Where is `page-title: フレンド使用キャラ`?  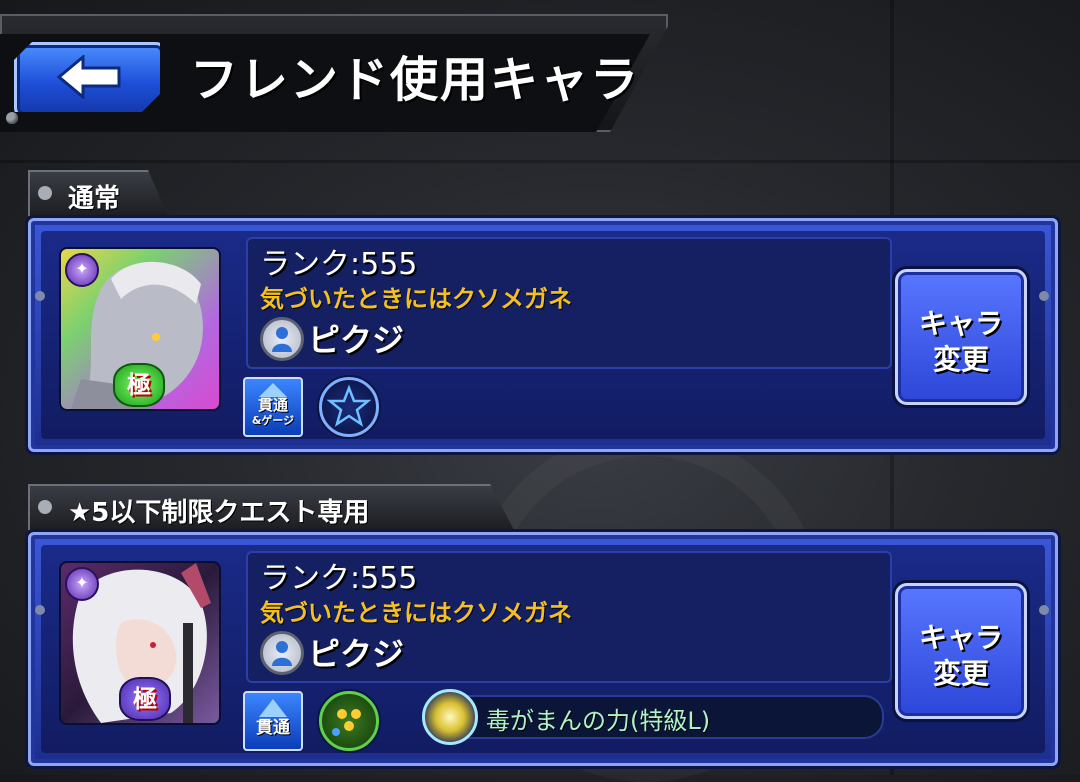
page-title: フレンド使用キャラ is located at coordinates (415, 80).